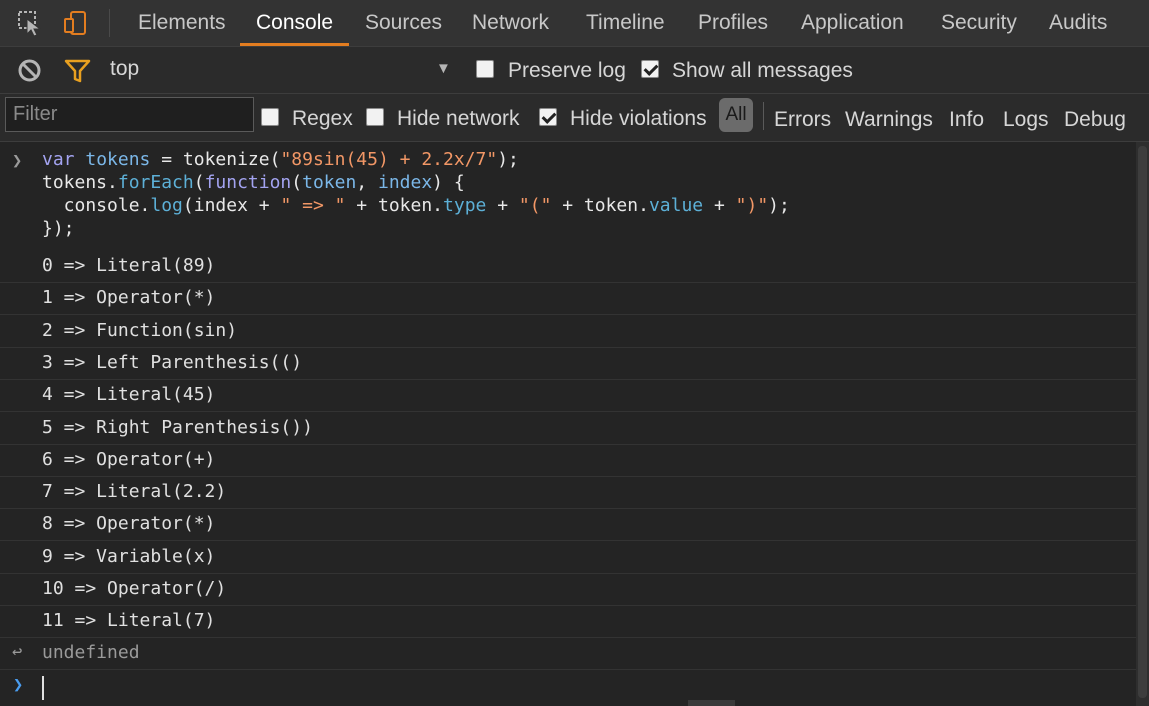  What do you see at coordinates (322, 118) in the screenshot?
I see `regex-label: Regex` at bounding box center [322, 118].